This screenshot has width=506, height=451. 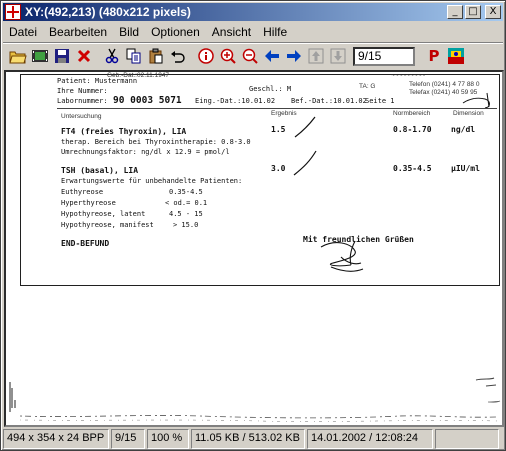 I want to click on maximize-button: □, so click(x=473, y=12).